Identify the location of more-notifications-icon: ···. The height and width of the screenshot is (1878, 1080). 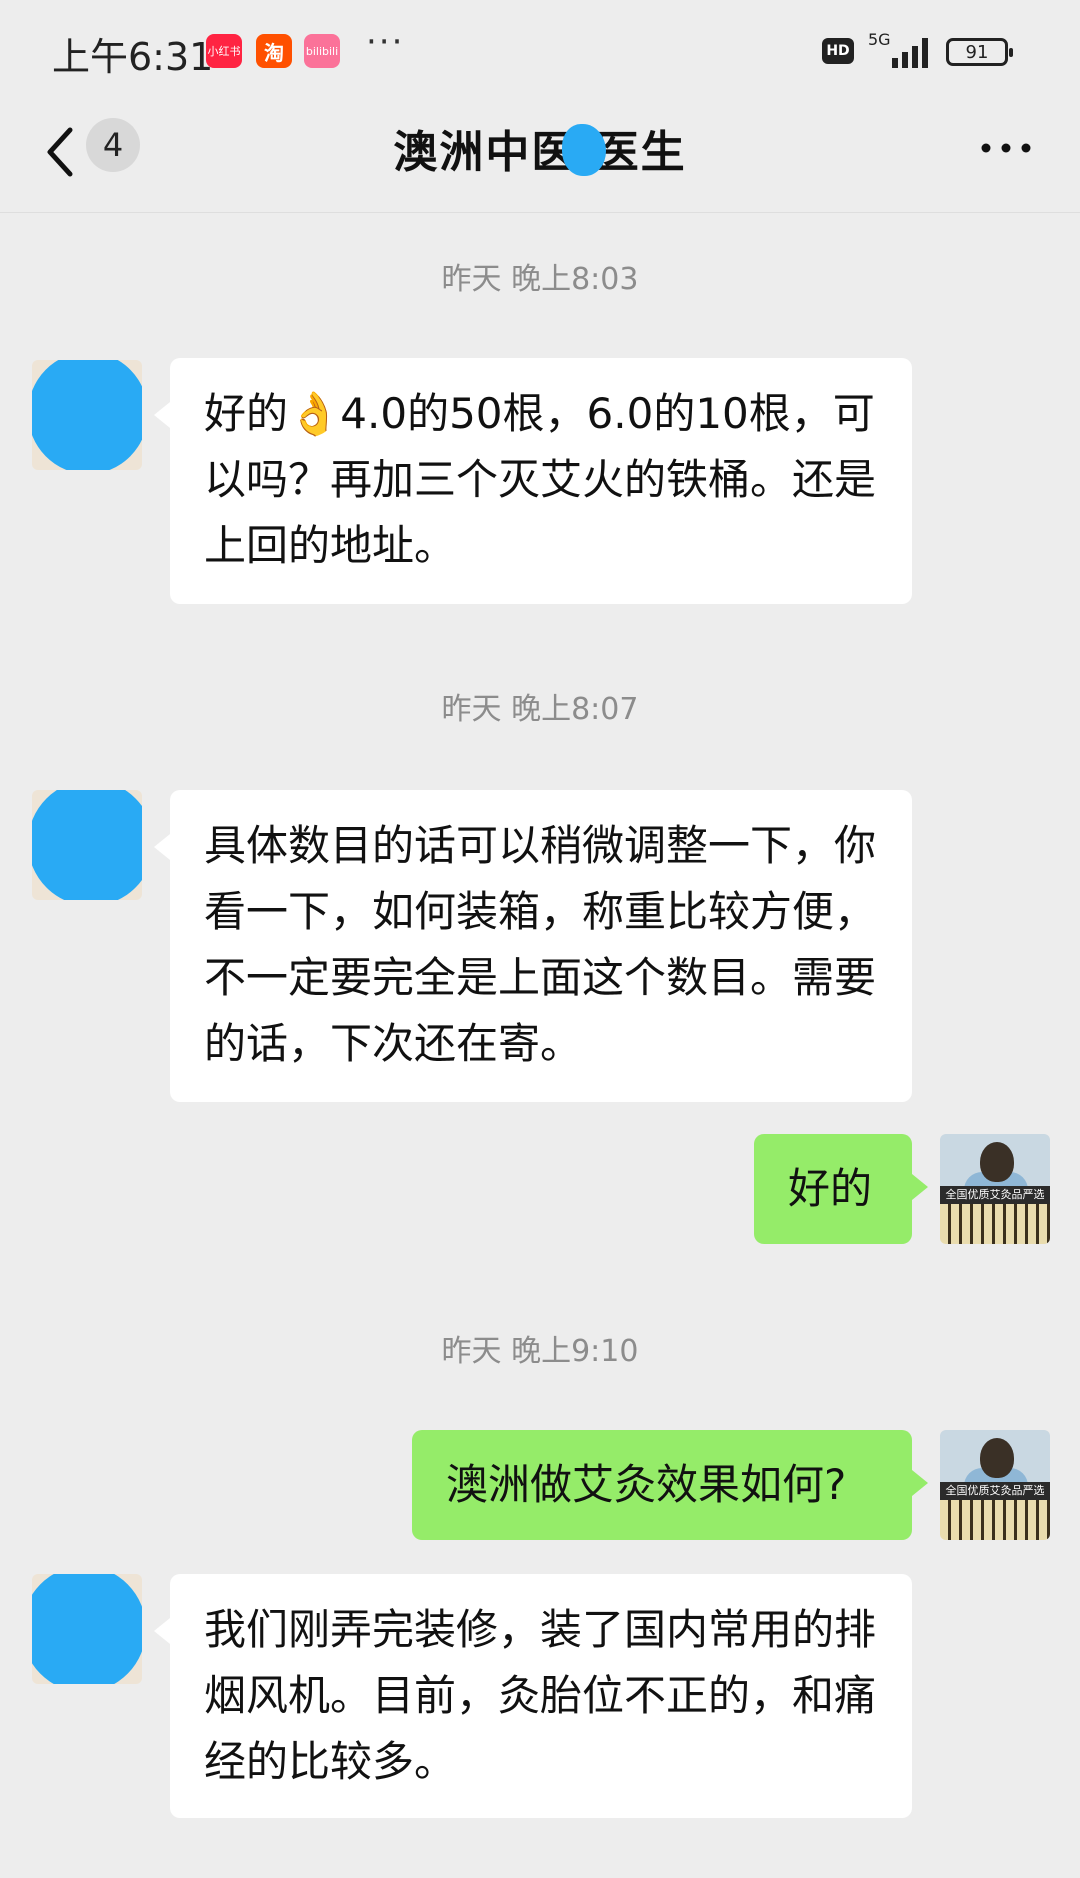
(385, 42).